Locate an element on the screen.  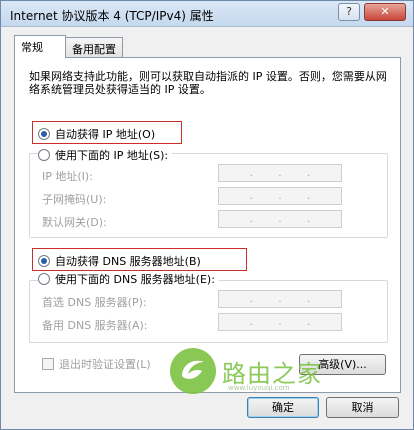
help-button: ? is located at coordinates (349, 12).